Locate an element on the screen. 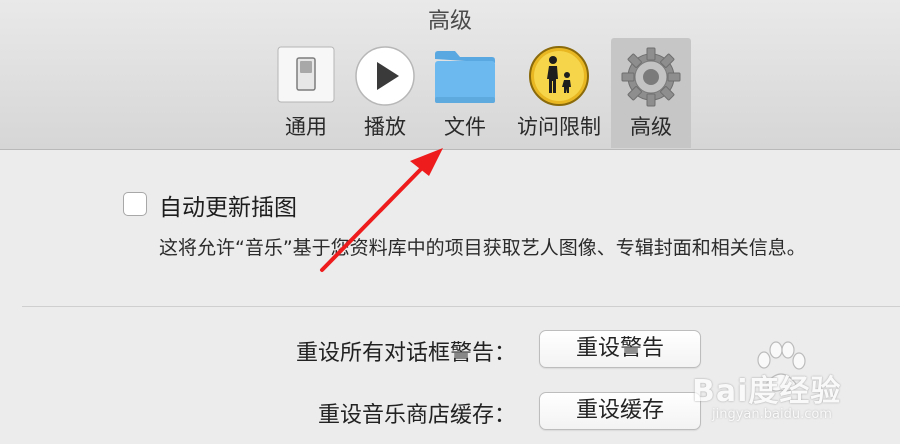 The height and width of the screenshot is (444, 900). tab-files: 文件 is located at coordinates (465, 93).